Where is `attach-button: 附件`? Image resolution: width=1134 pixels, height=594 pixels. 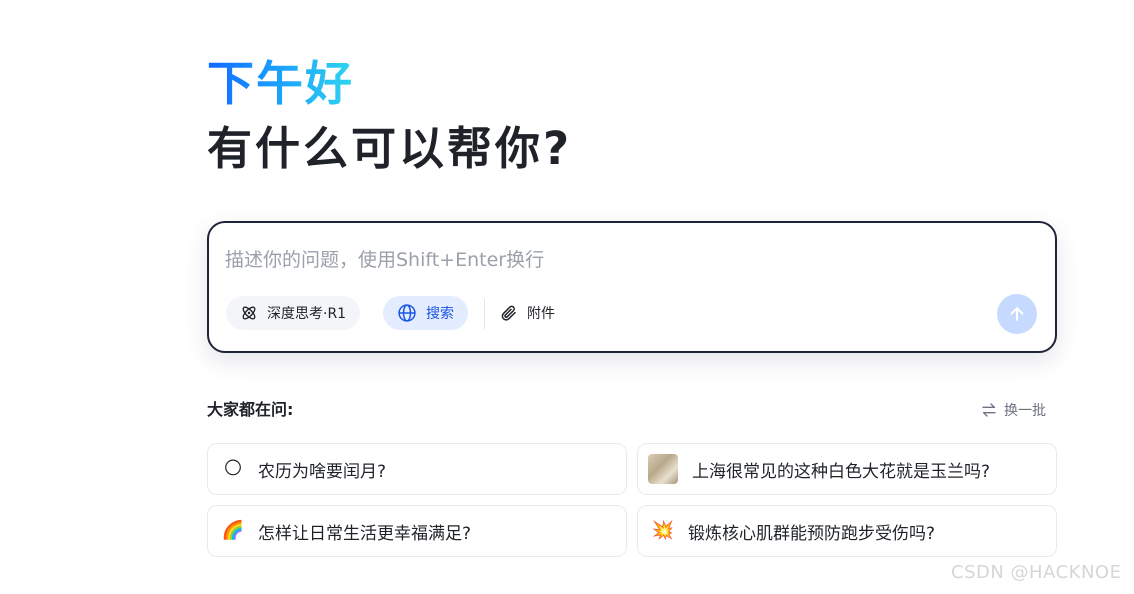 attach-button: 附件 is located at coordinates (527, 313).